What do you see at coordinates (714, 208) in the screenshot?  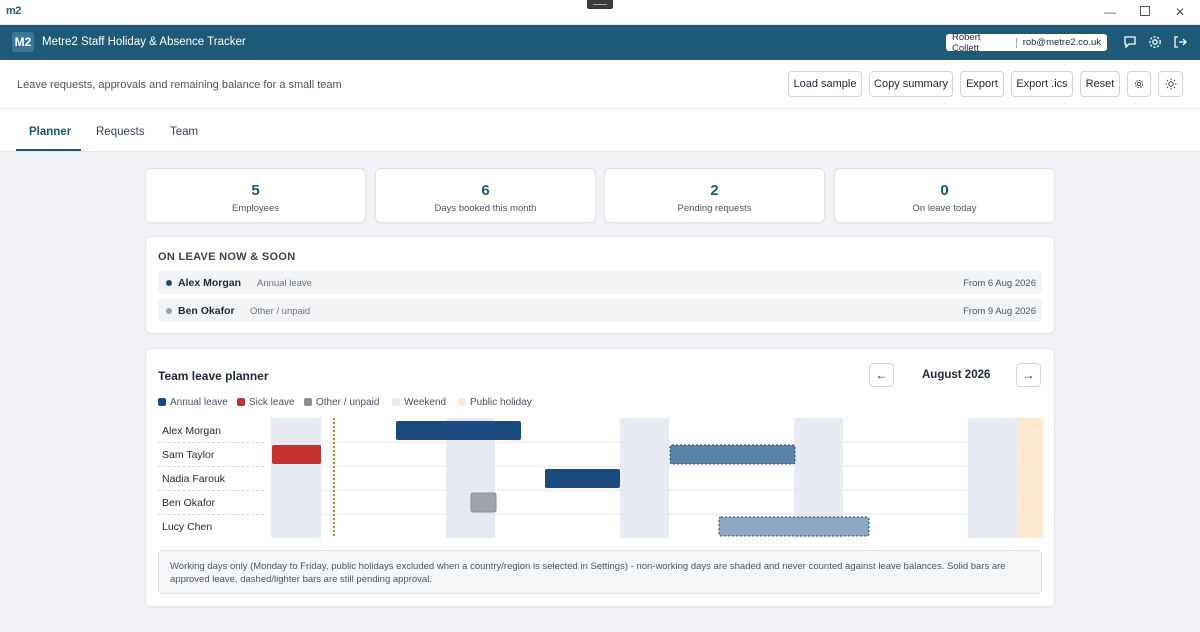 I see `stat-label: Pending requests` at bounding box center [714, 208].